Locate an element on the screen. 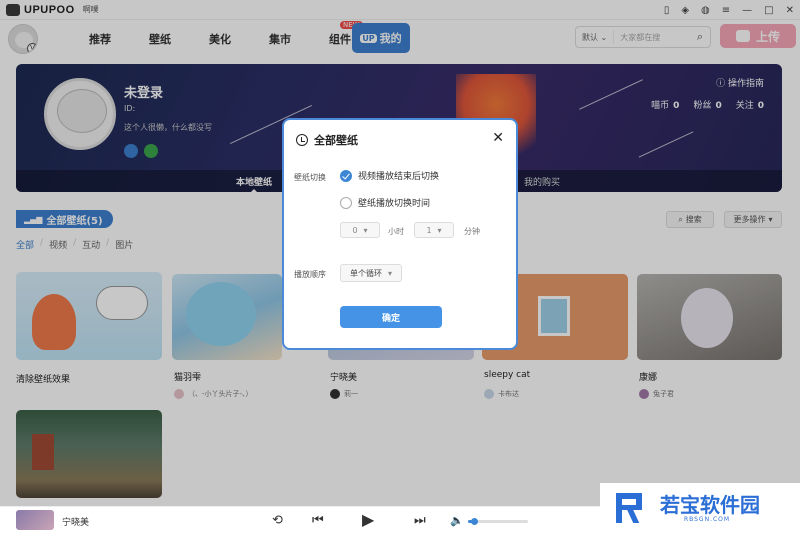 The image size is (800, 533). watermark-logo-icon is located at coordinates (635, 508).